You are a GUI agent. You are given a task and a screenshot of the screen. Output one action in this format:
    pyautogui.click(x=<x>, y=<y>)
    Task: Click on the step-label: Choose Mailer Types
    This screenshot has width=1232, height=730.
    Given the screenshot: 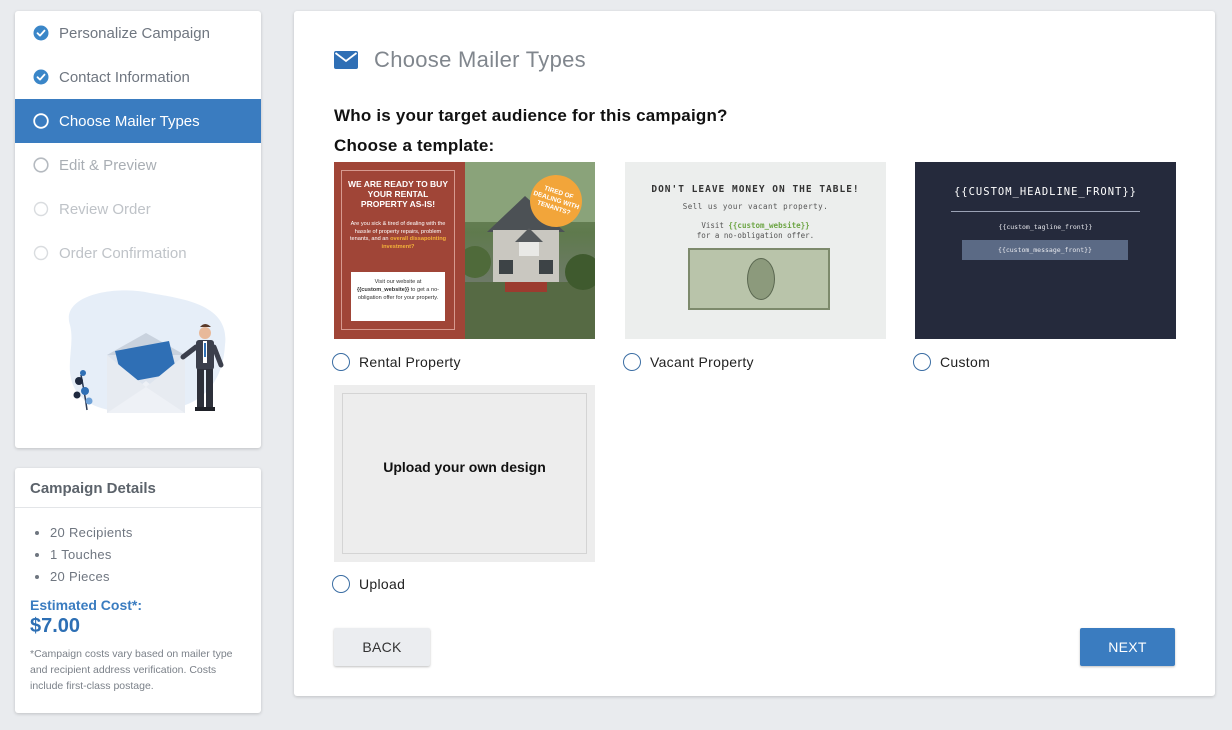 What is the action you would take?
    pyautogui.click(x=129, y=121)
    